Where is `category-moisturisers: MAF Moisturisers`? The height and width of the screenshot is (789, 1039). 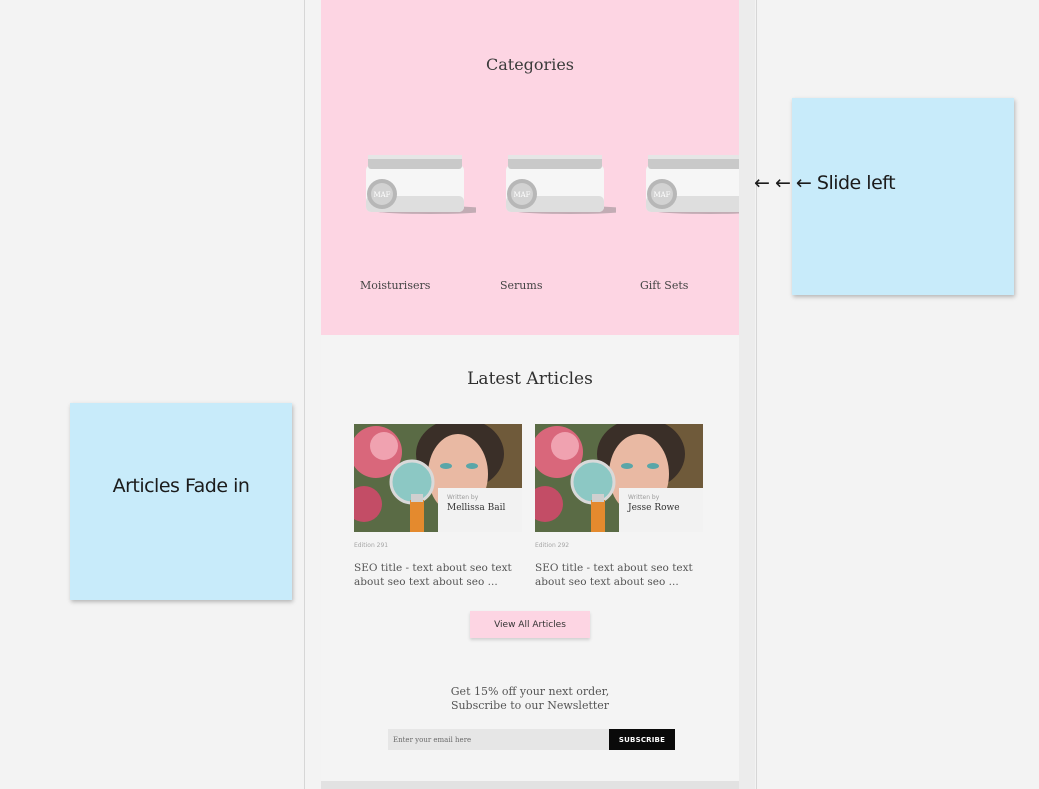
category-moisturisers: MAF Moisturisers is located at coordinates (416, 217).